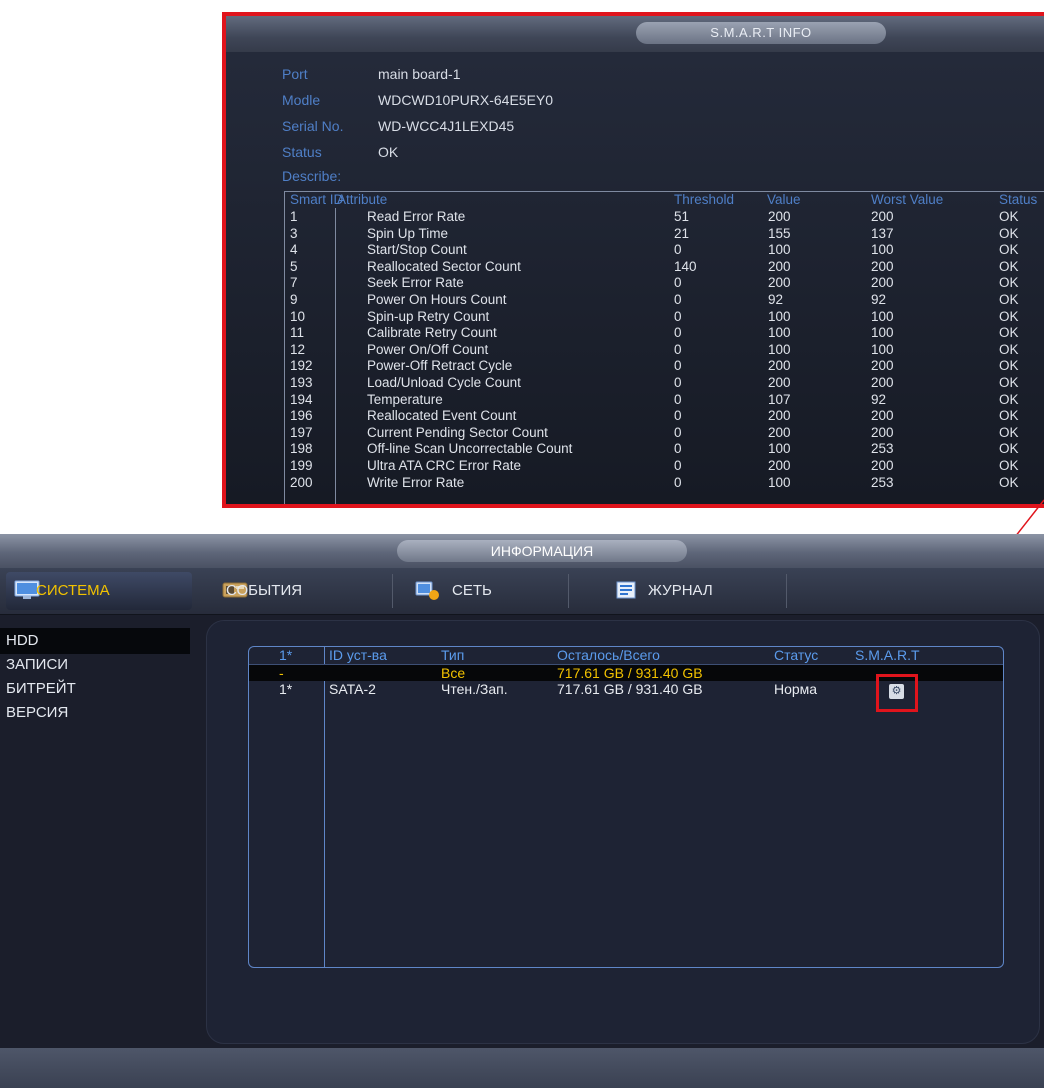 The height and width of the screenshot is (1088, 1044). I want to click on table-row: 4 Start/Stop Count 0 100 100 OK, so click(664, 250).